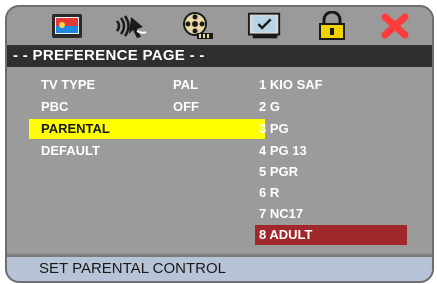  Describe the element at coordinates (219, 26) in the screenshot. I see `toolbar` at that location.